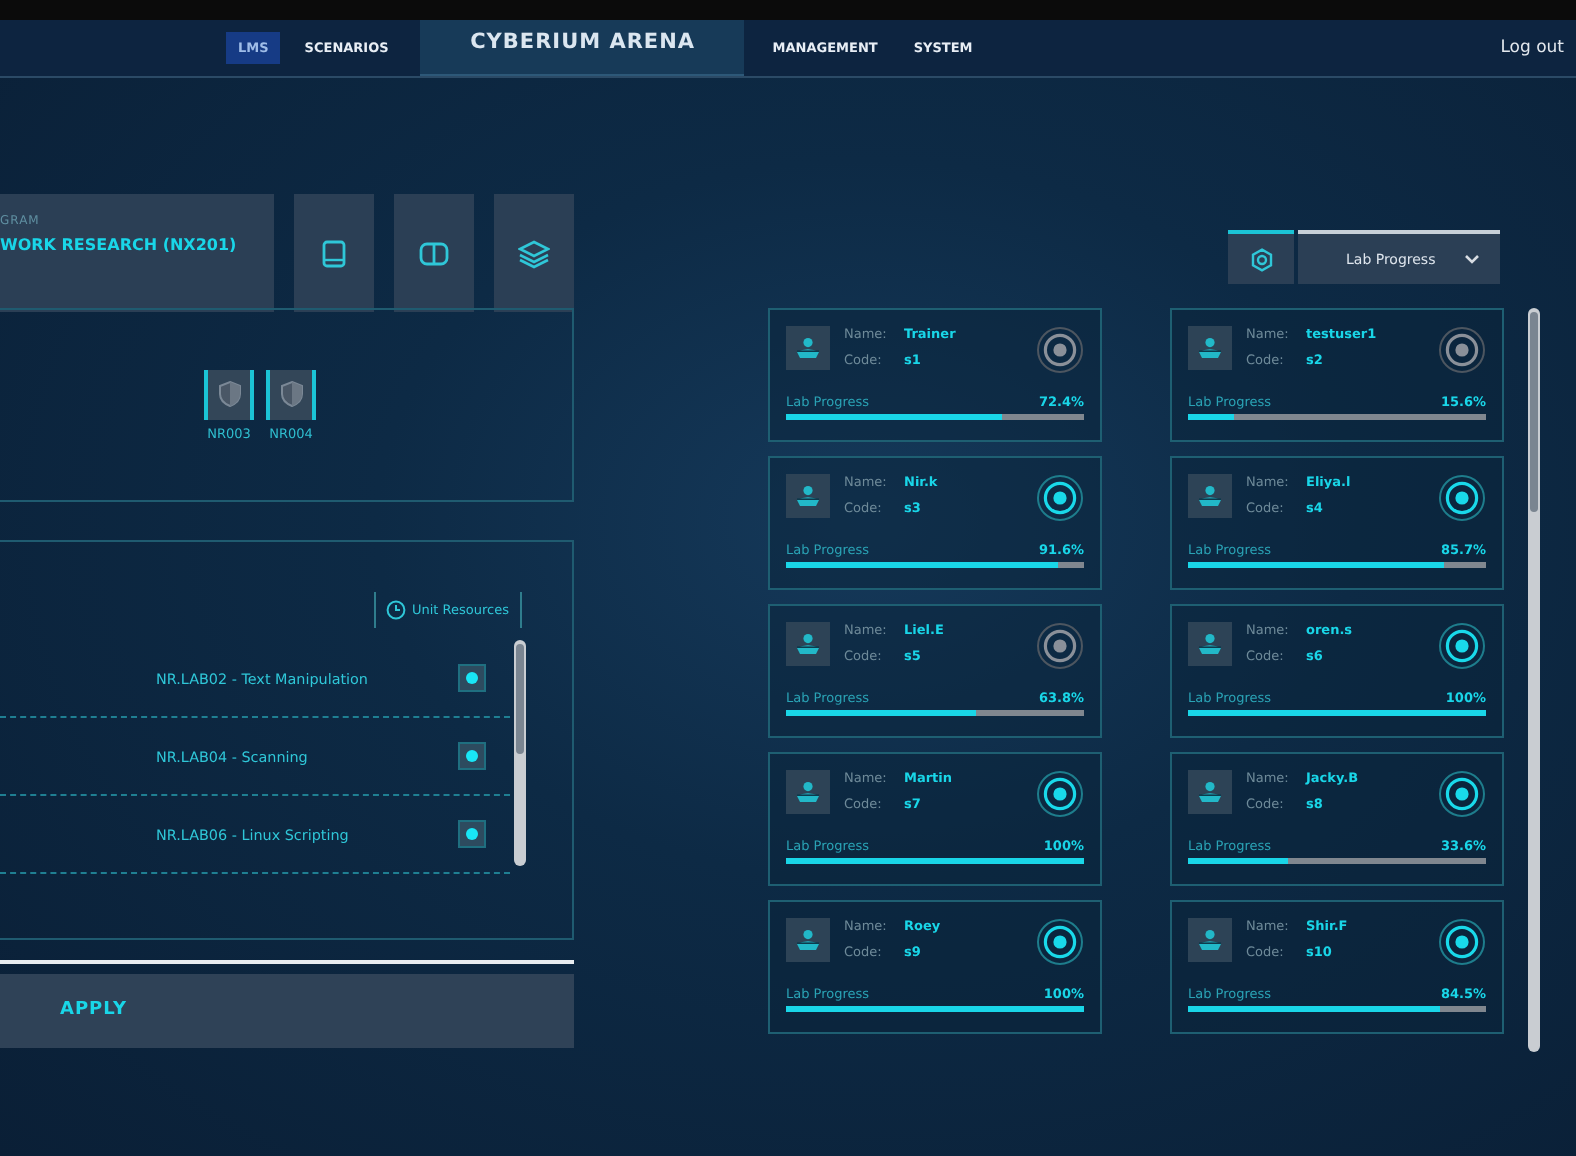 The height and width of the screenshot is (1156, 1576). I want to click on chevron-down-icon, so click(1471, 259).